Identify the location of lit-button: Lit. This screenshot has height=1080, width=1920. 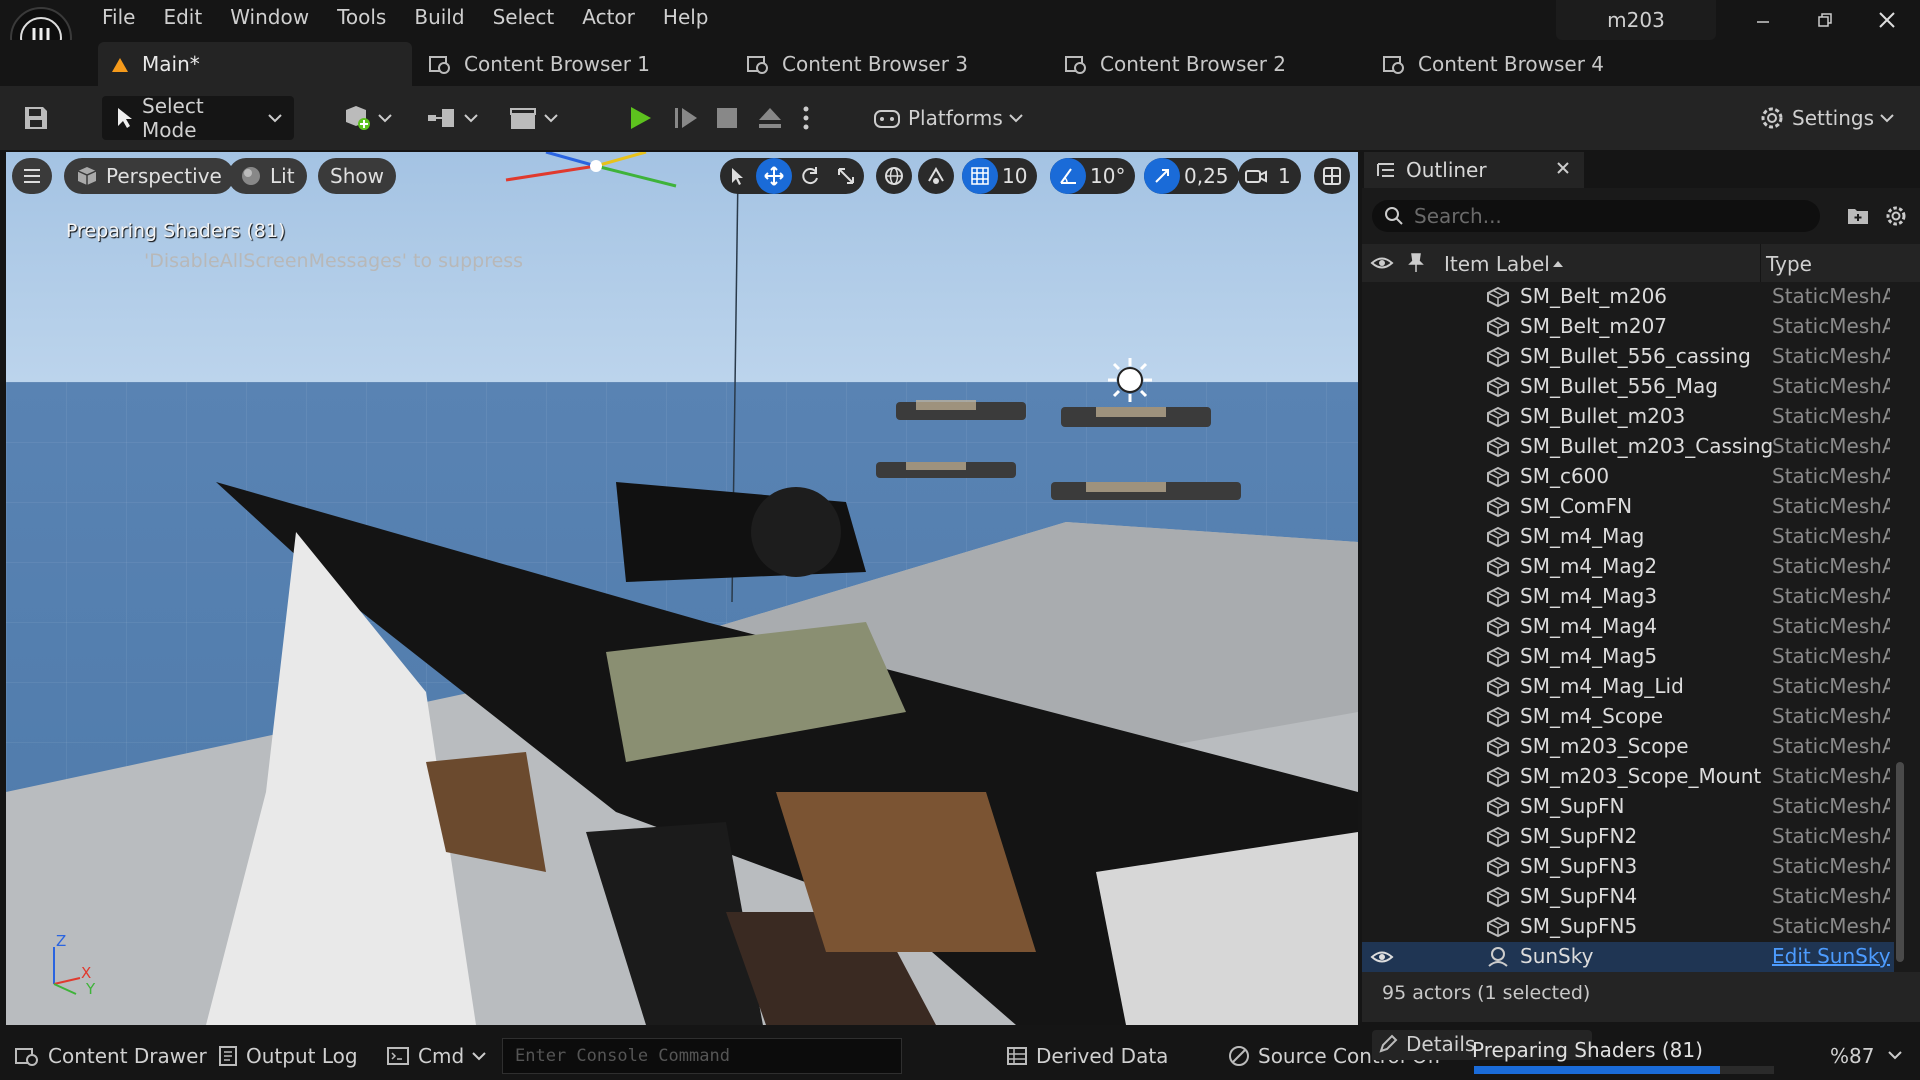
(267, 176).